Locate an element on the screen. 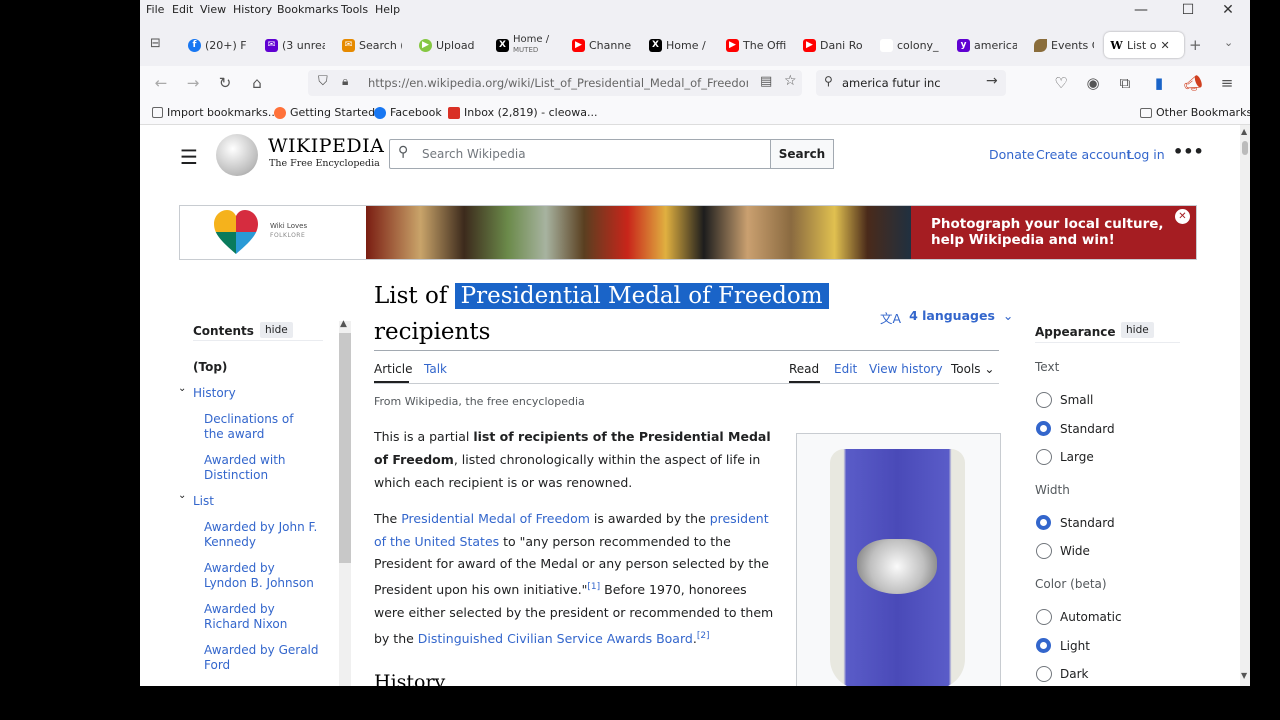 The width and height of the screenshot is (1280, 720). app-menu-icon: ≡ is located at coordinates (1227, 83).